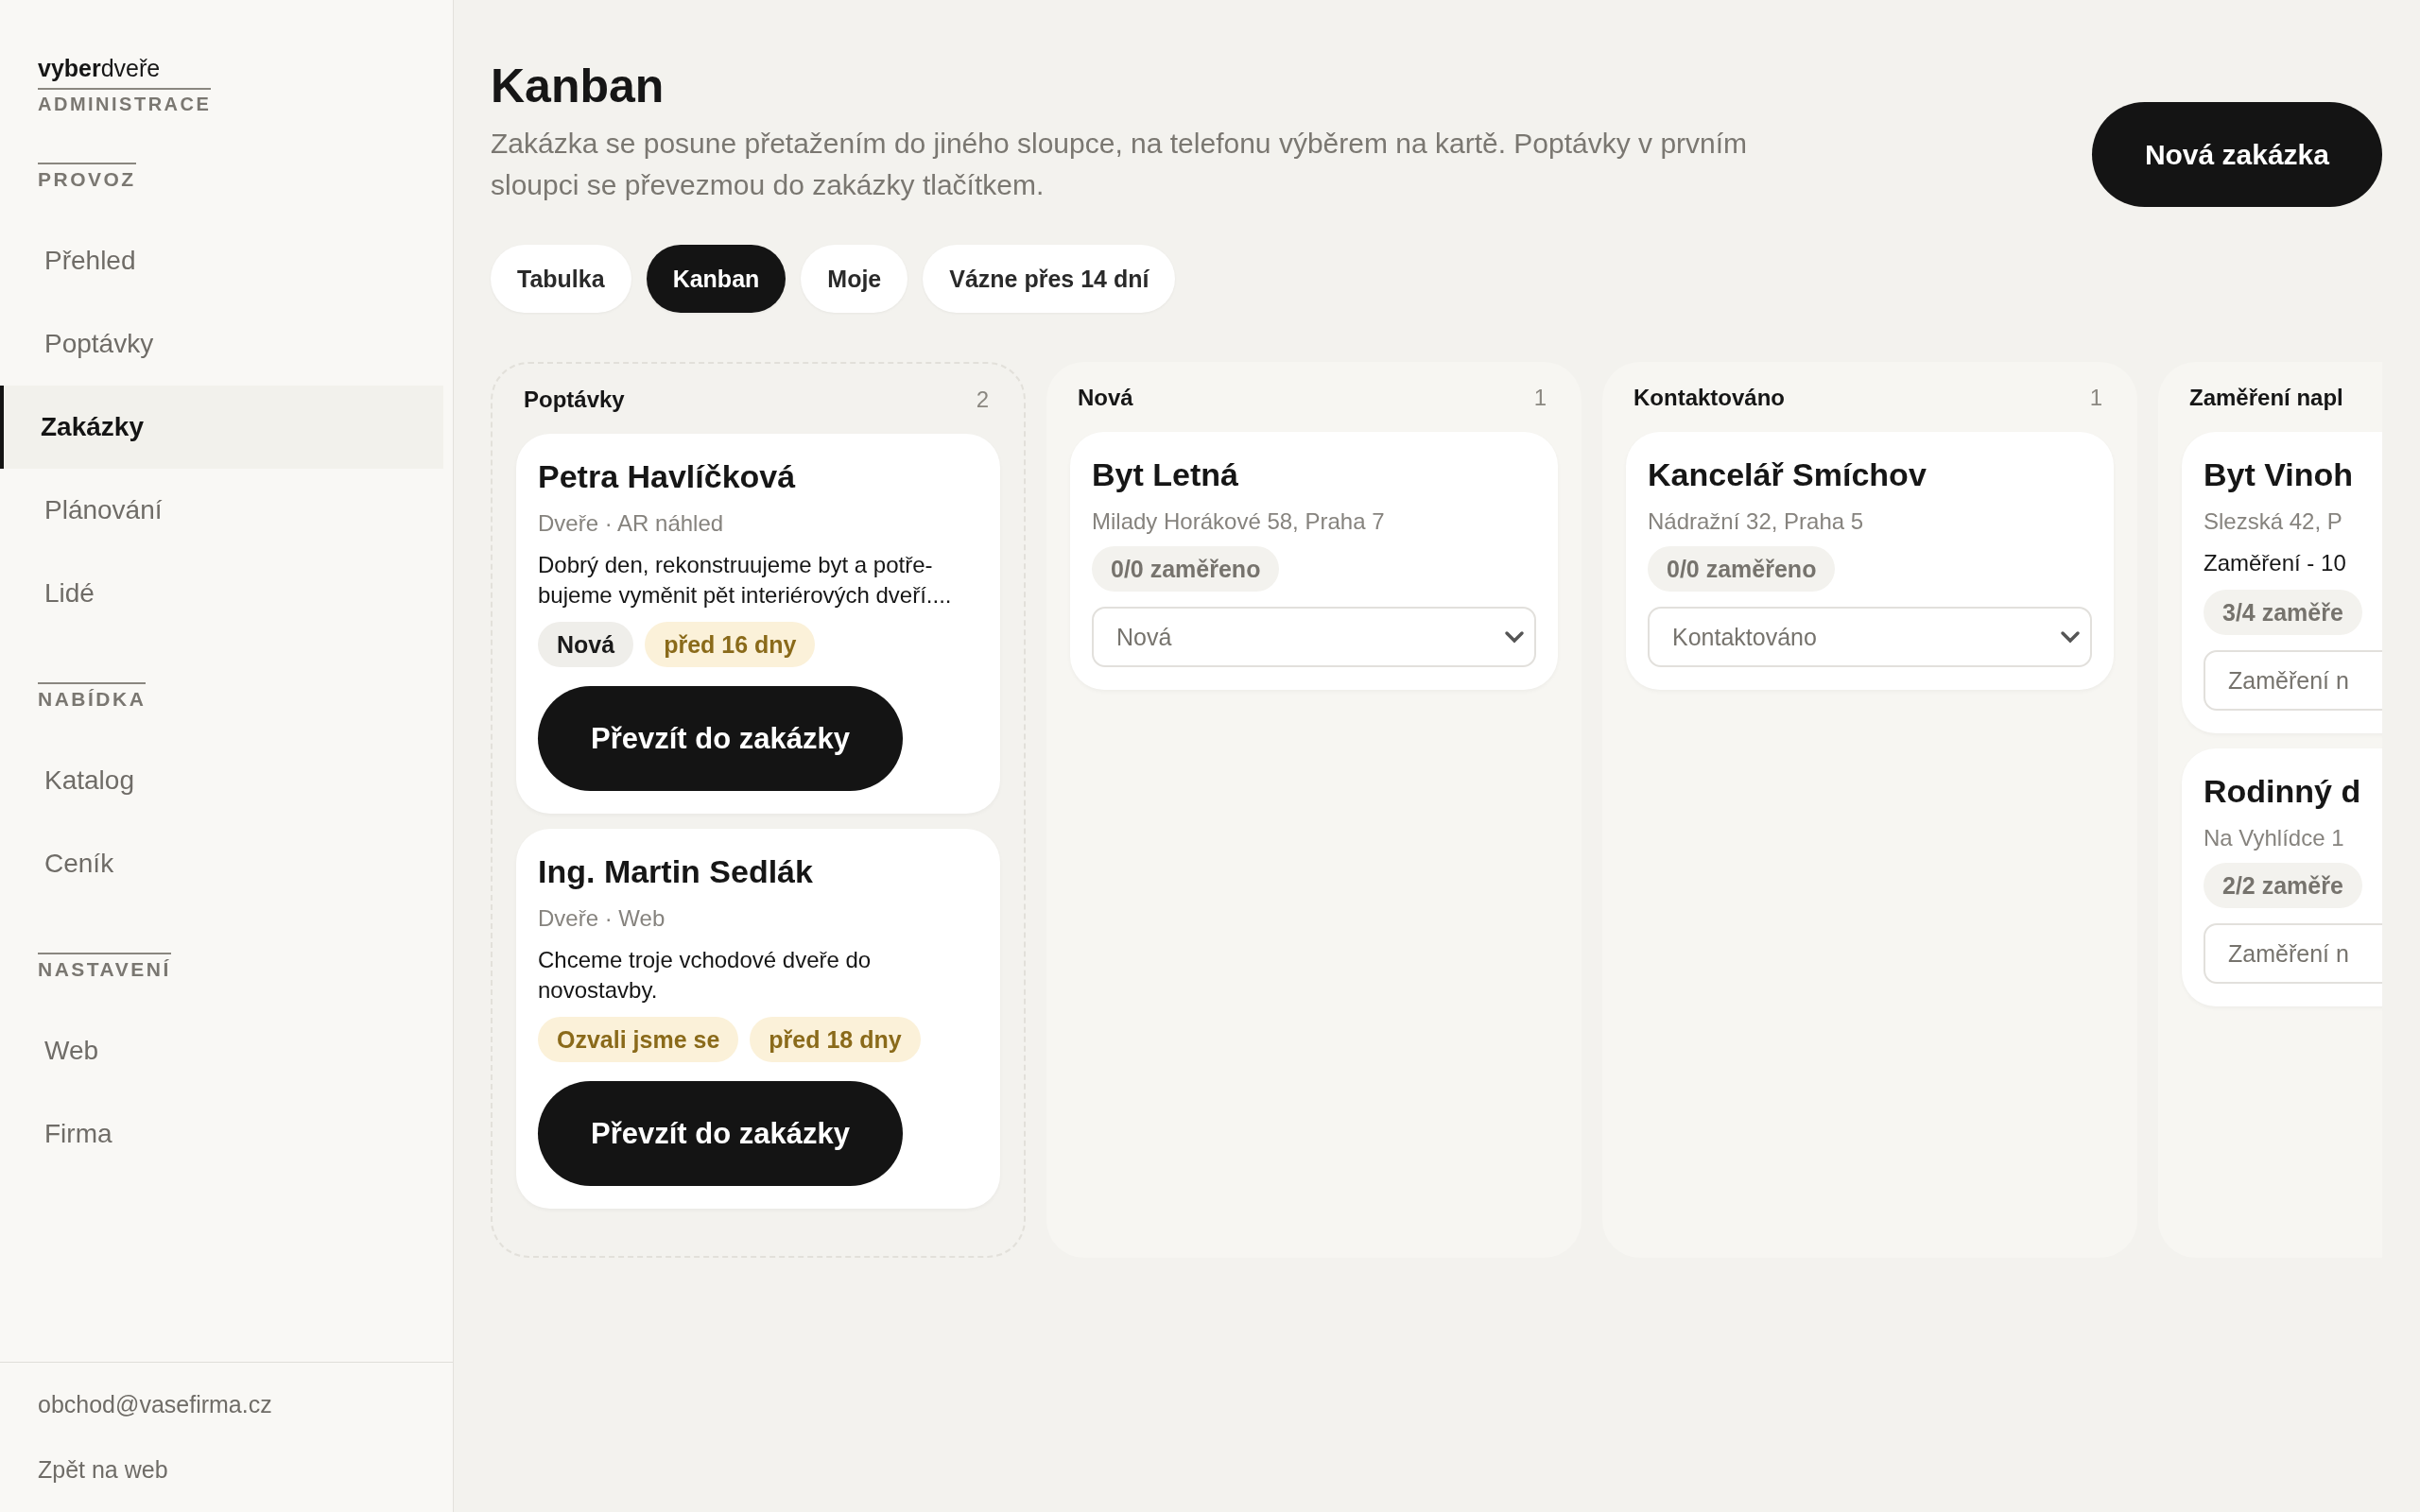  What do you see at coordinates (730, 644) in the screenshot?
I see `status-tag: před 16 dny` at bounding box center [730, 644].